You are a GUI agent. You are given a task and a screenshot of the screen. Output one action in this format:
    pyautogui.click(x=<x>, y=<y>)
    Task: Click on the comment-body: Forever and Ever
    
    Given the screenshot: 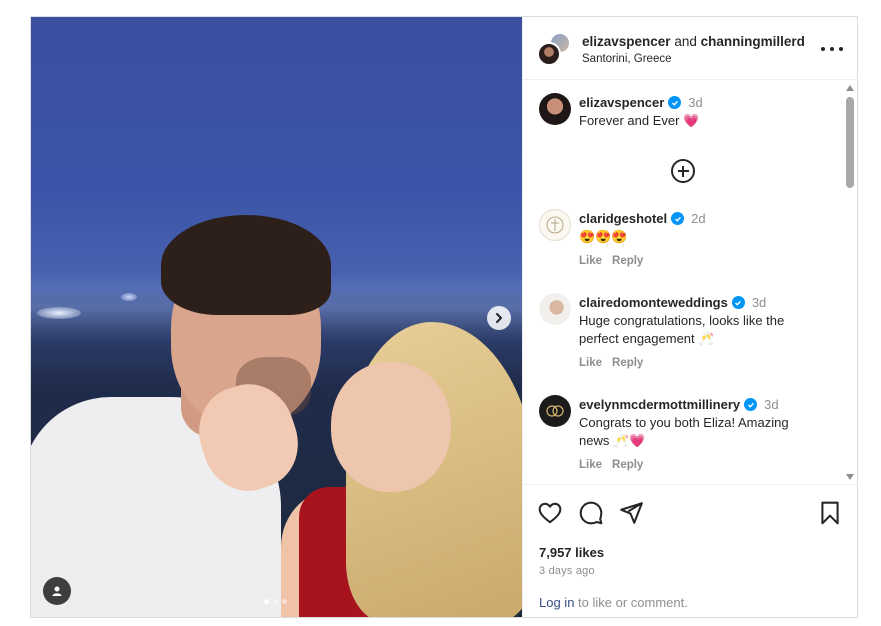 What is the action you would take?
    pyautogui.click(x=629, y=120)
    